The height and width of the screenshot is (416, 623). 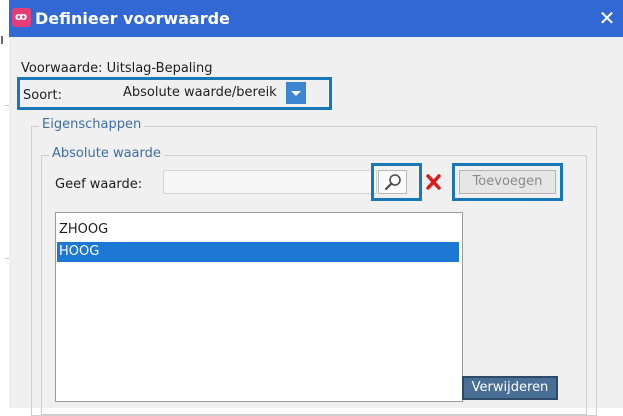 What do you see at coordinates (62, 68) in the screenshot?
I see `voorwaarde-label: Voorwaarde:` at bounding box center [62, 68].